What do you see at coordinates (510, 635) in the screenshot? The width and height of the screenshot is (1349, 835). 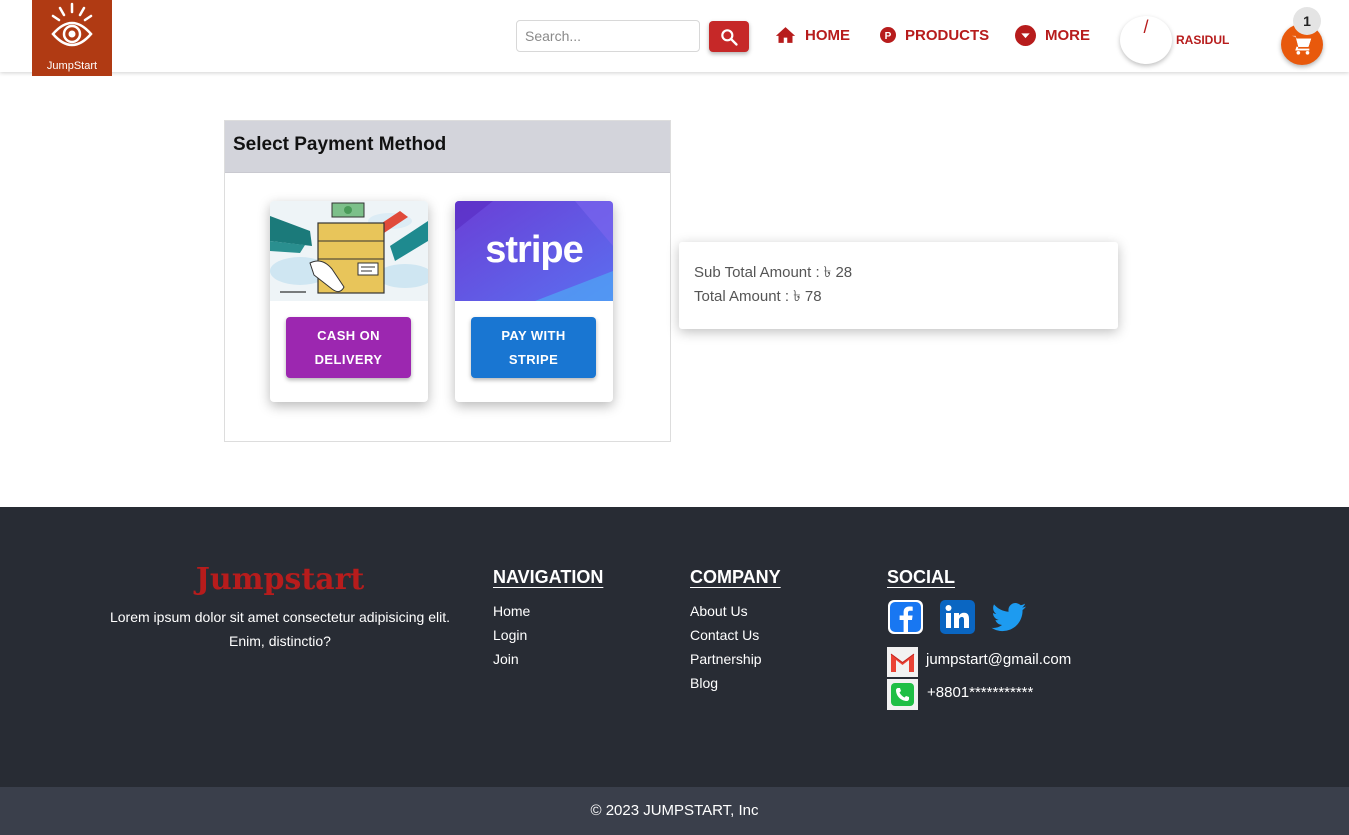 I see `footer-link-login: Login` at bounding box center [510, 635].